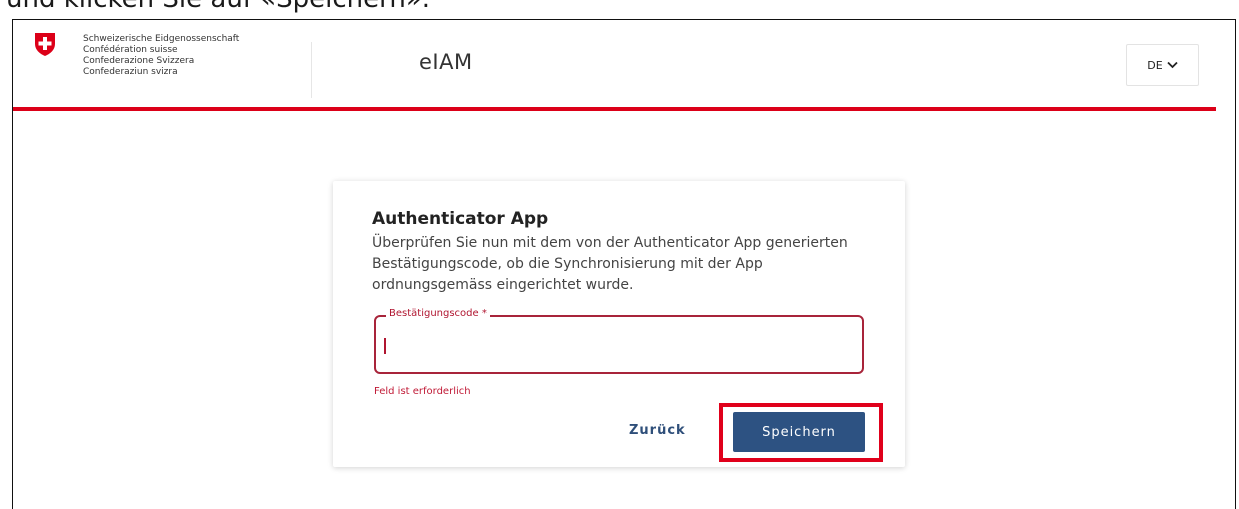 The height and width of the screenshot is (509, 1239). What do you see at coordinates (1155, 65) in the screenshot?
I see `language-label: DE` at bounding box center [1155, 65].